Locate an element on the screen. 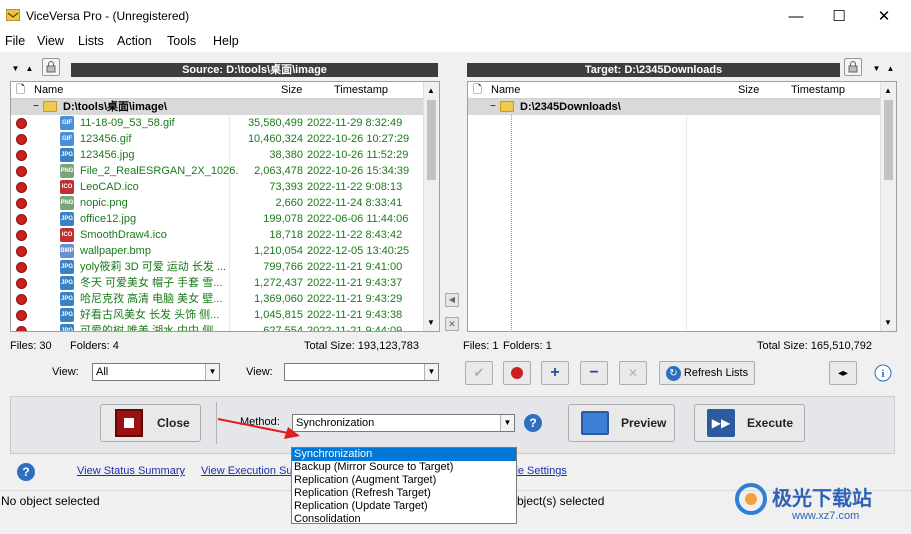 This screenshot has height=534, width=911. record-button is located at coordinates (517, 373).